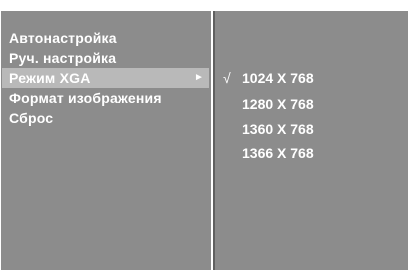 This screenshot has width=411, height=278. I want to click on menu-item-reset: Сброс, so click(105, 118).